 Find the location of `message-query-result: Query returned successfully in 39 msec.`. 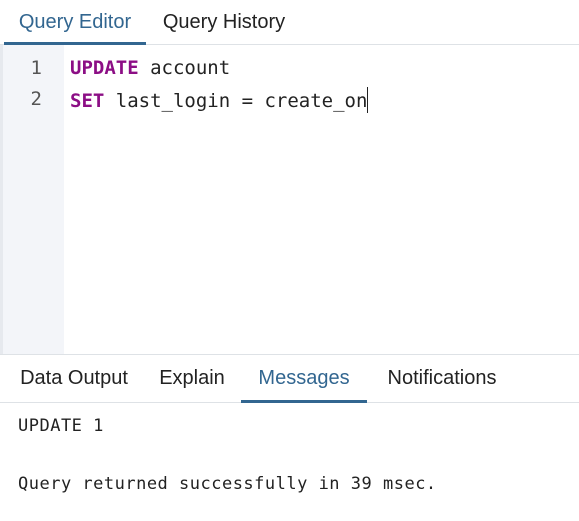

message-query-result: Query returned successfully in 39 msec. is located at coordinates (227, 484).